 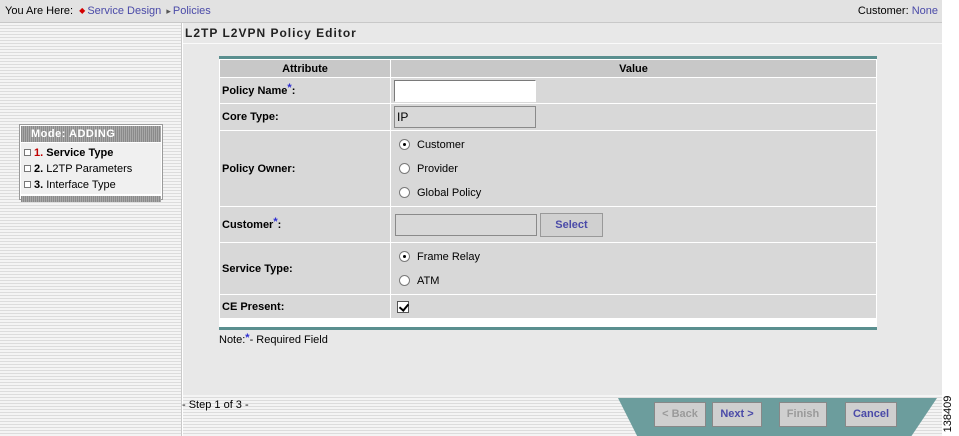 I want to click on image-id: 138409, so click(x=948, y=414).